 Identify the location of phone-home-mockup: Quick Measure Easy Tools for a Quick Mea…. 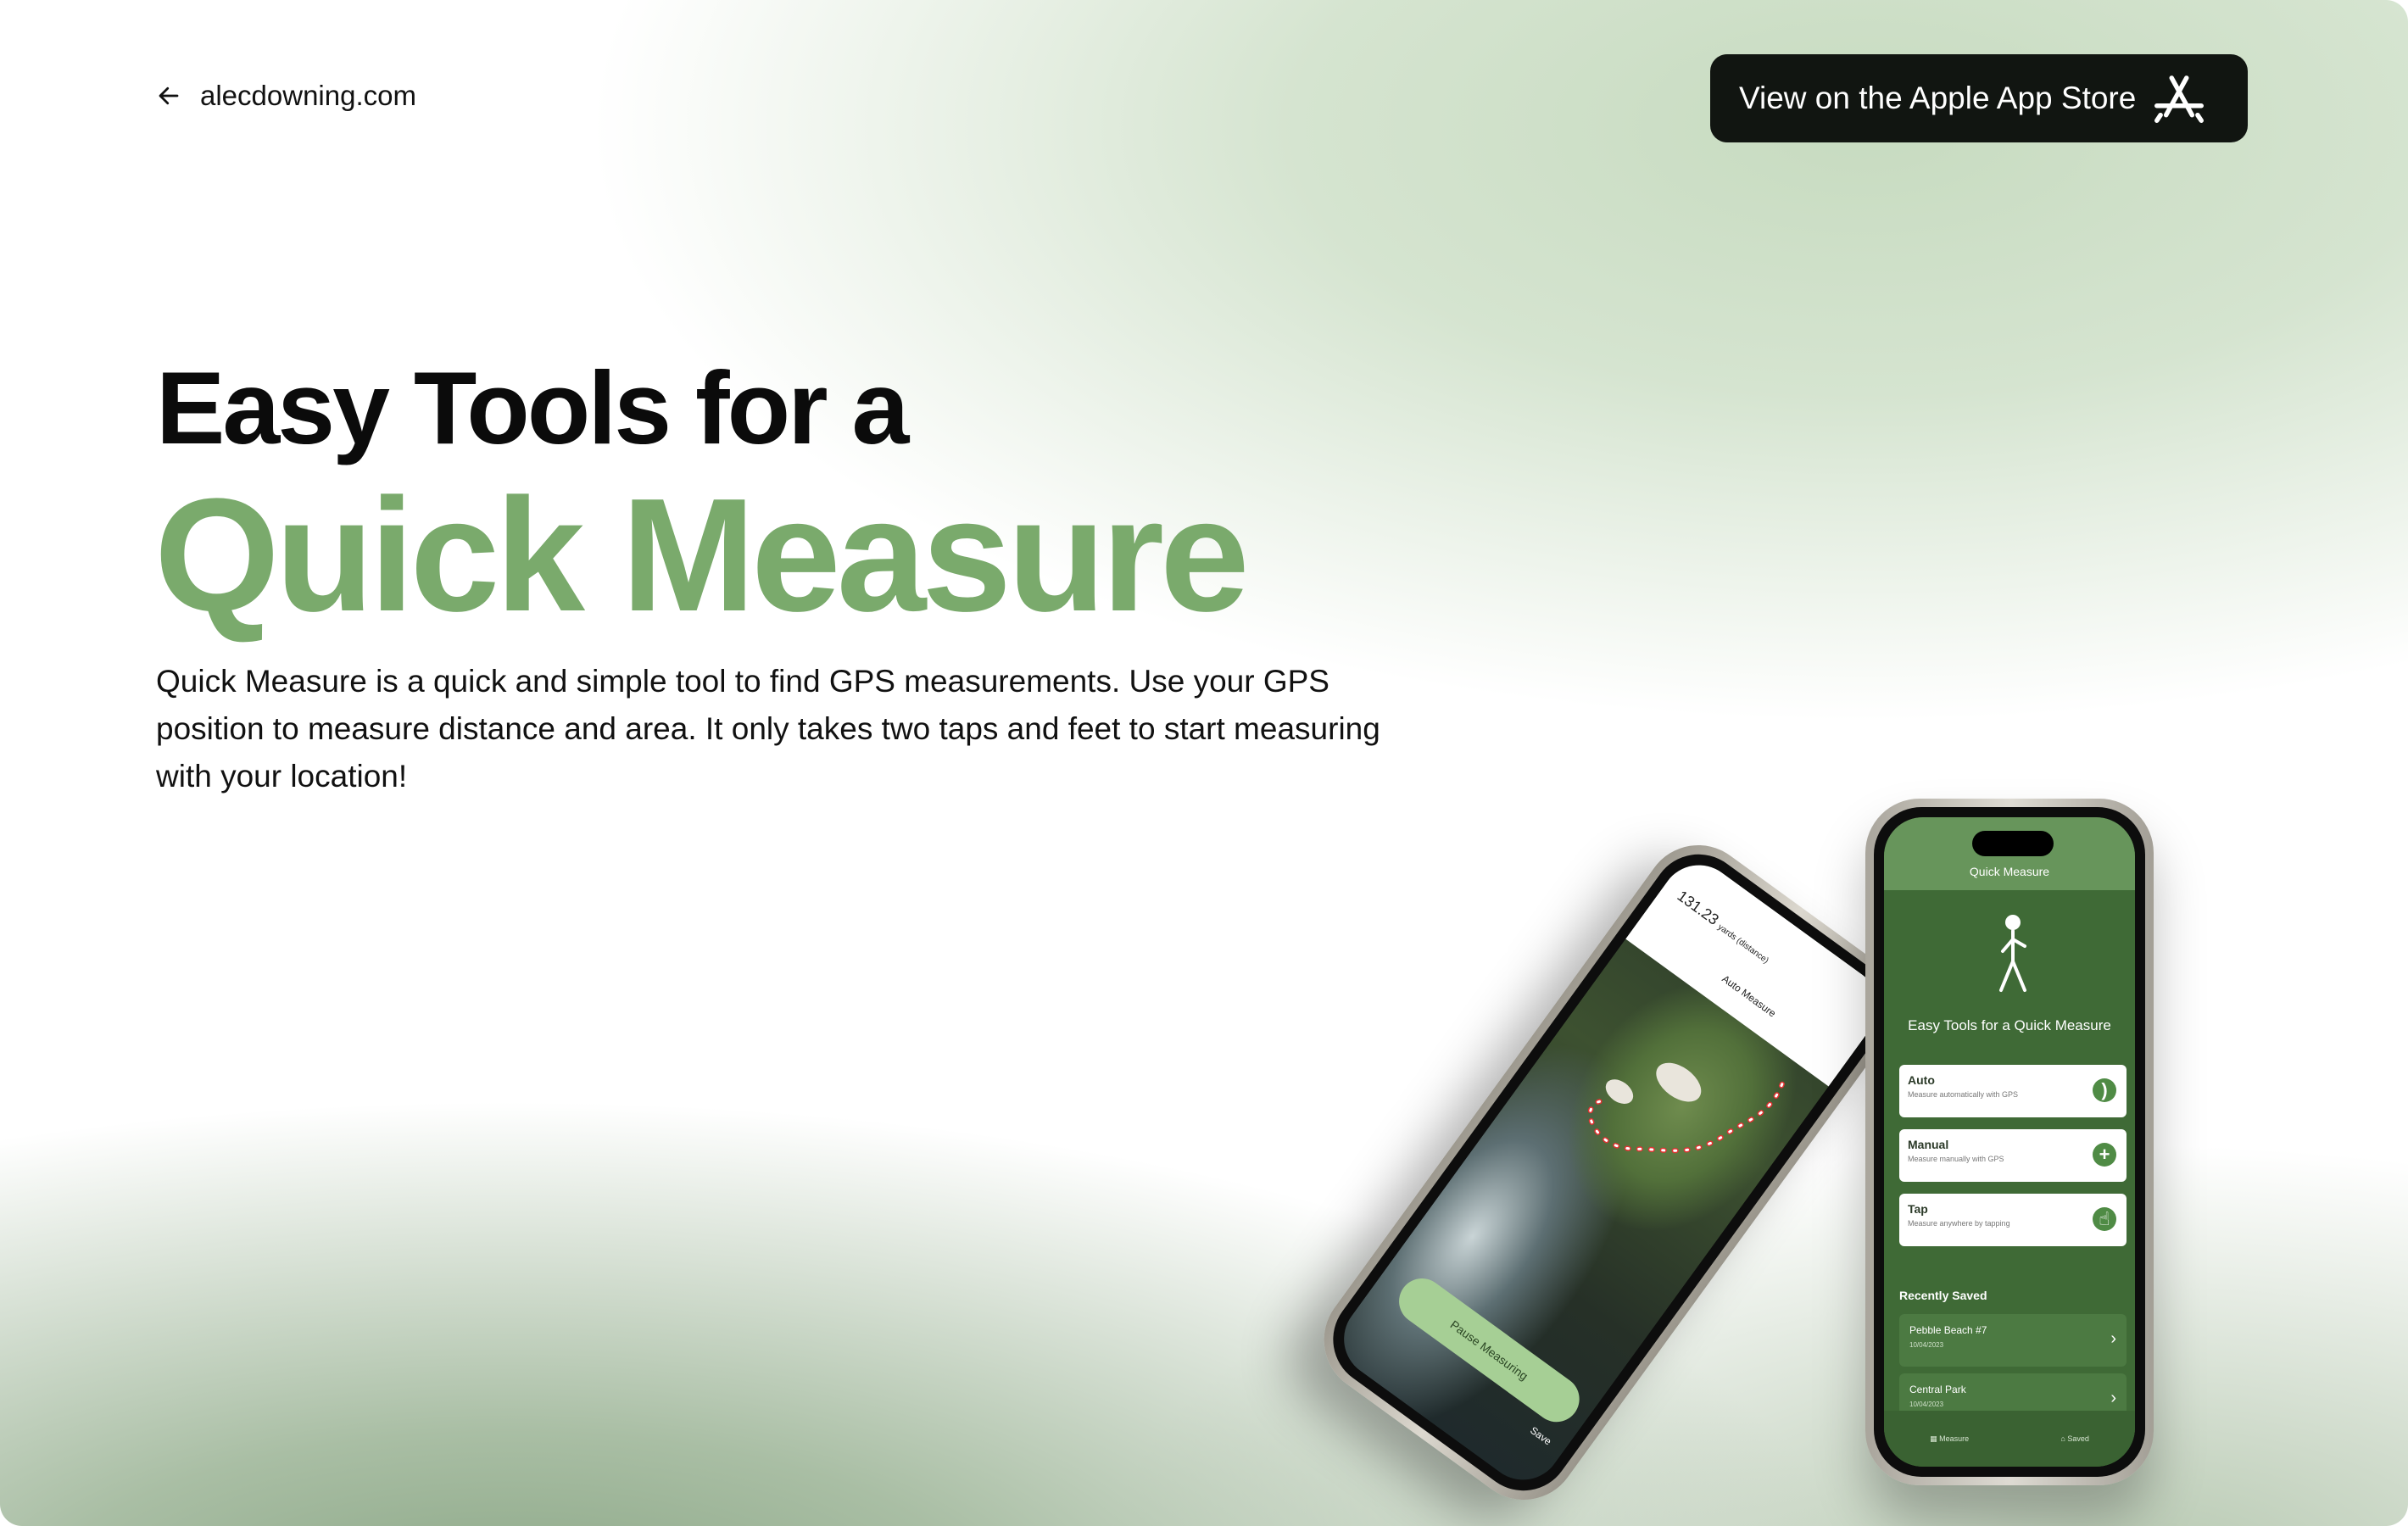
(2009, 1142).